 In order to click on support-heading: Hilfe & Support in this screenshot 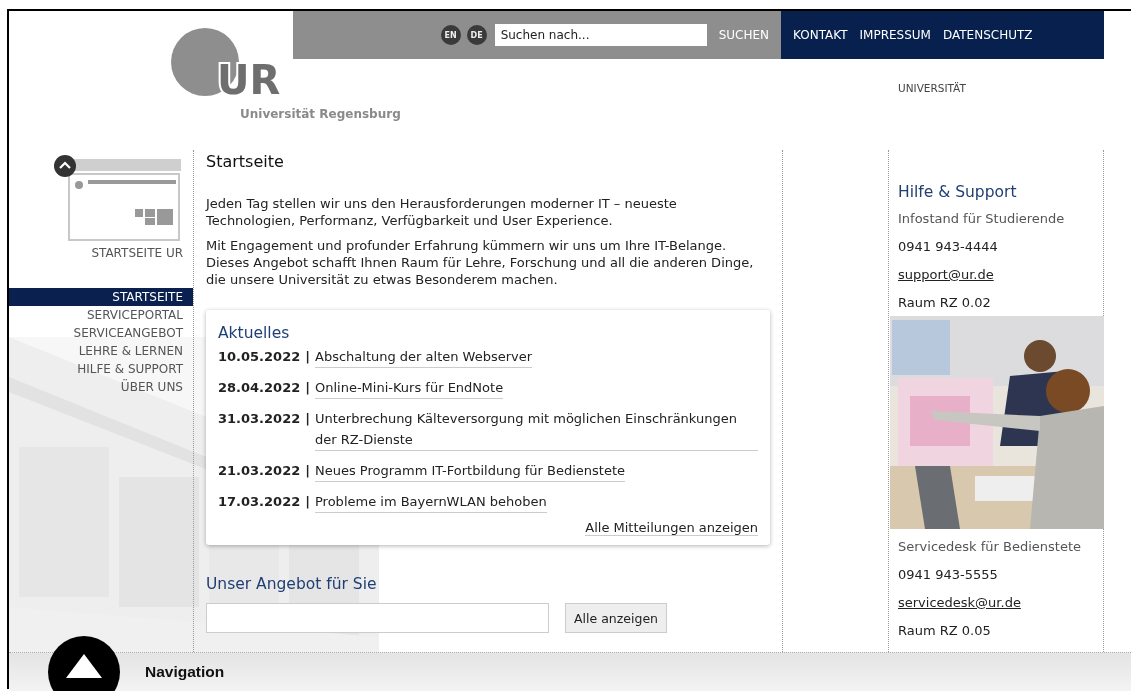, I will do `click(958, 192)`.